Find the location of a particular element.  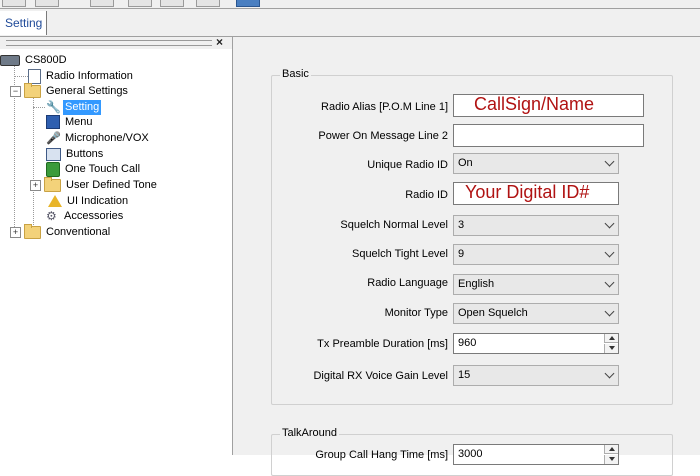

squelch-normal-row: Squelch Normal Level is located at coordinates (360, 225).